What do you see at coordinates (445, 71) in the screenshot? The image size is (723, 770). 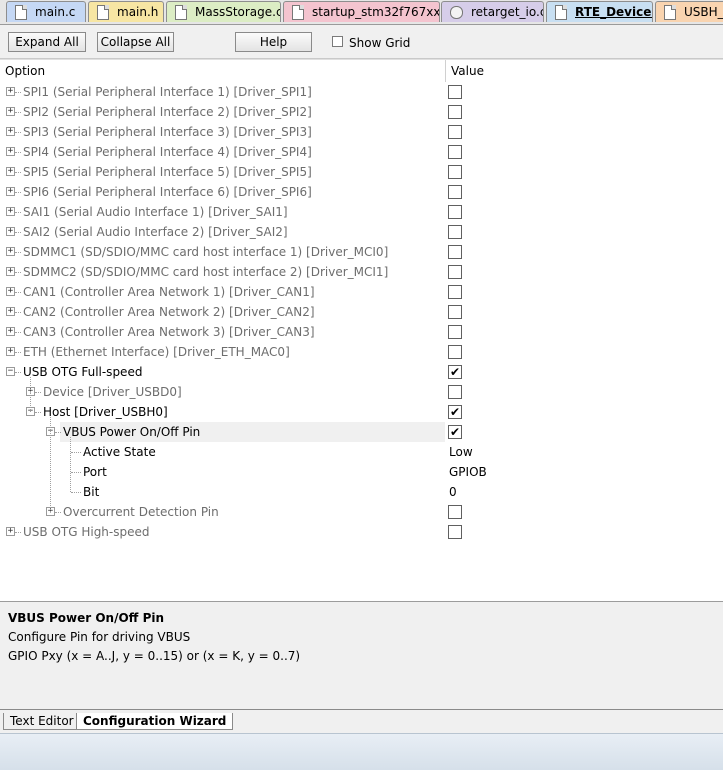 I see `column-divider` at bounding box center [445, 71].